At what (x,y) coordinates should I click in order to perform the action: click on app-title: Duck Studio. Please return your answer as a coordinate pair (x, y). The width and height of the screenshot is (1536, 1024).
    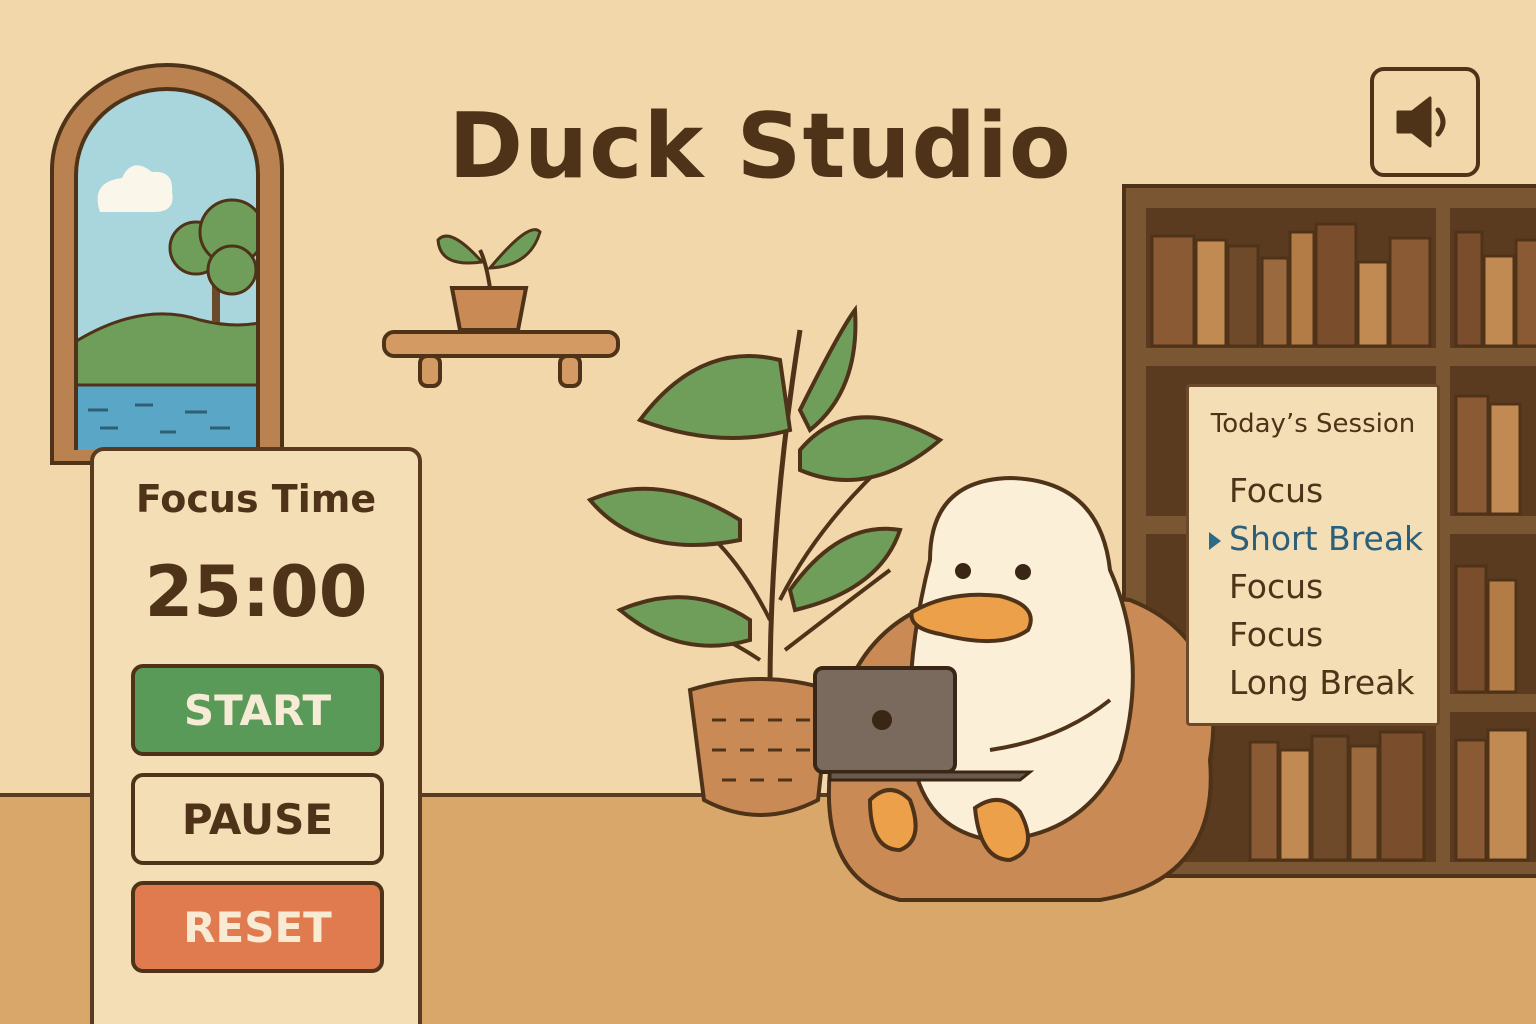
    Looking at the image, I should click on (760, 146).